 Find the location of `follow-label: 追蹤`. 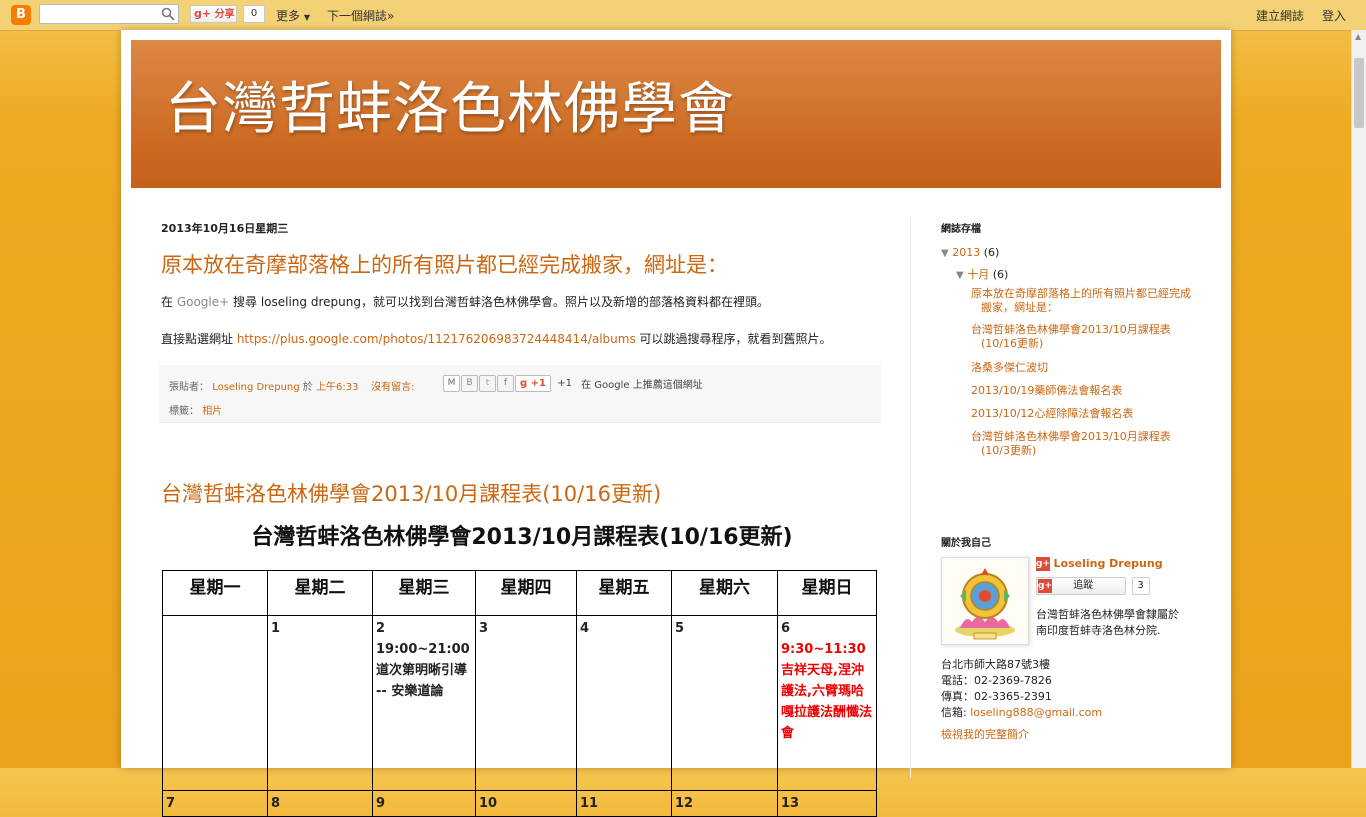

follow-label: 追蹤 is located at coordinates (1083, 585).